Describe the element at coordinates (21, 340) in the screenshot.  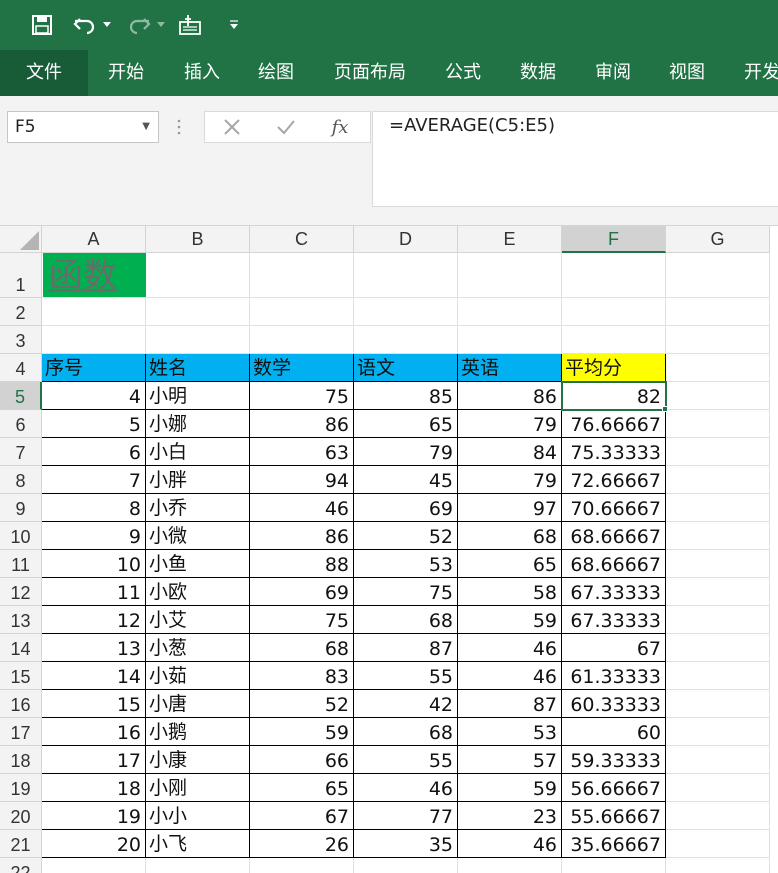
I see `row-header-3: 3` at that location.